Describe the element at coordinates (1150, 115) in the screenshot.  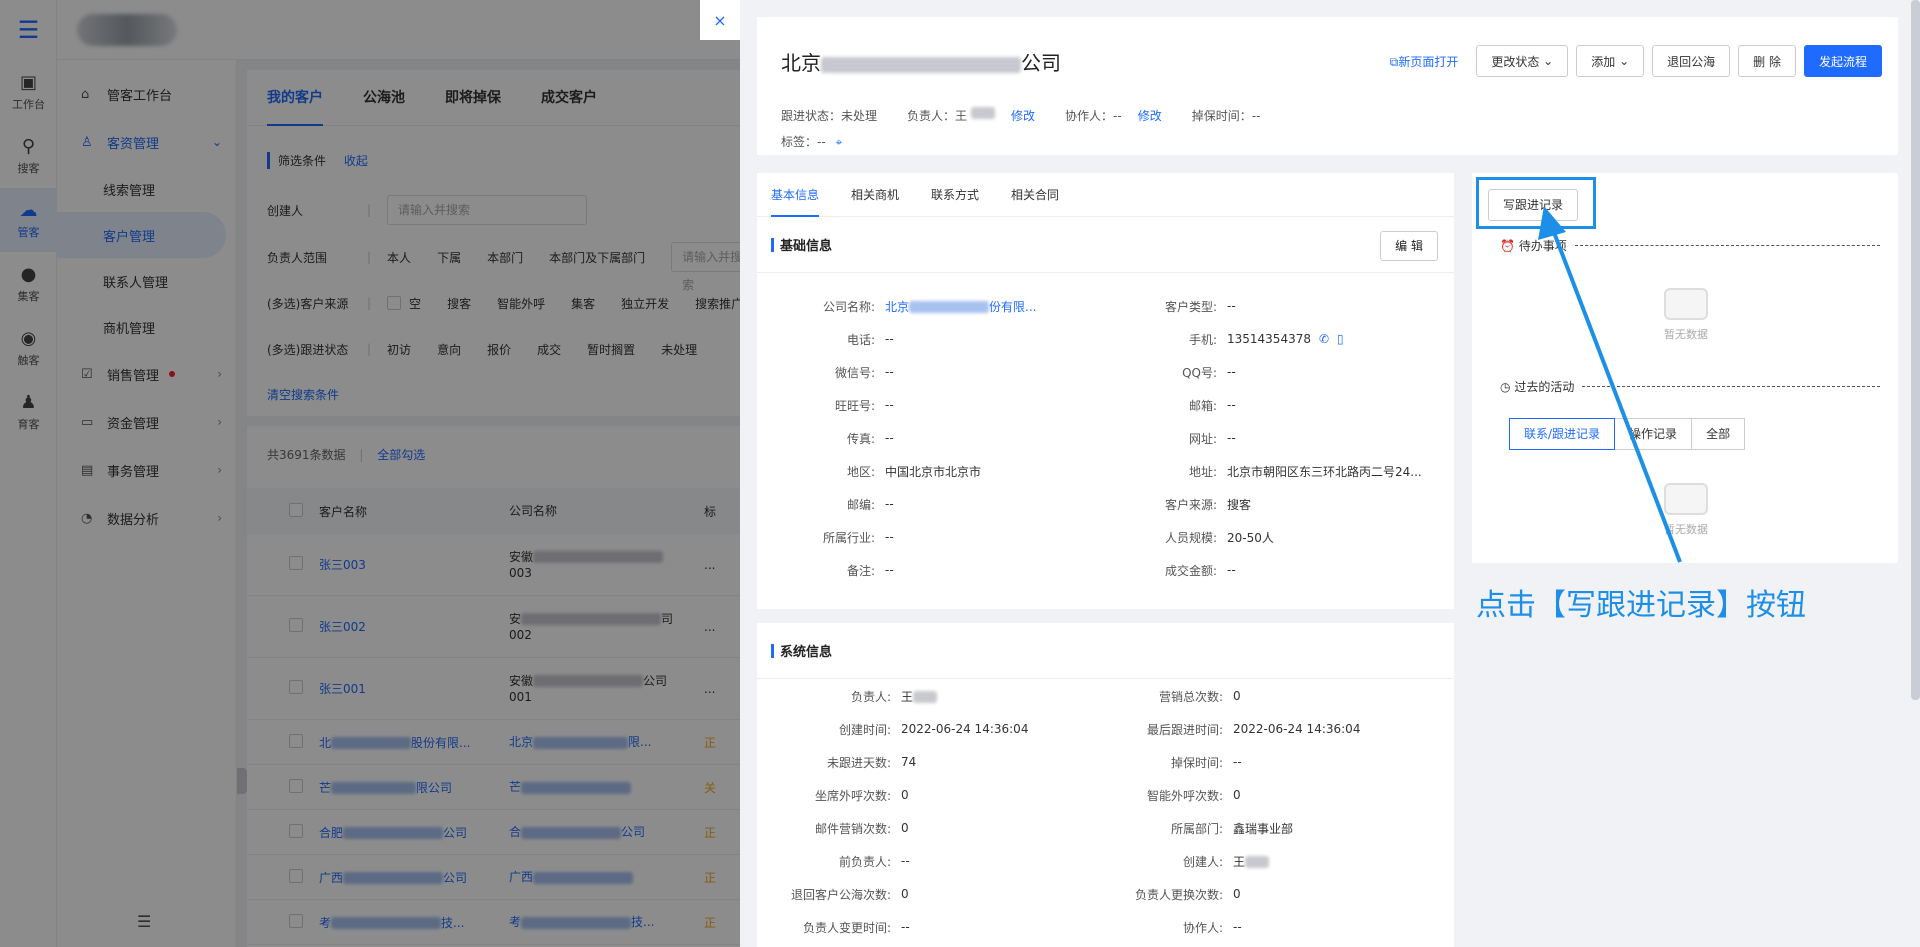
I see `edit-assist-link: 修改` at that location.